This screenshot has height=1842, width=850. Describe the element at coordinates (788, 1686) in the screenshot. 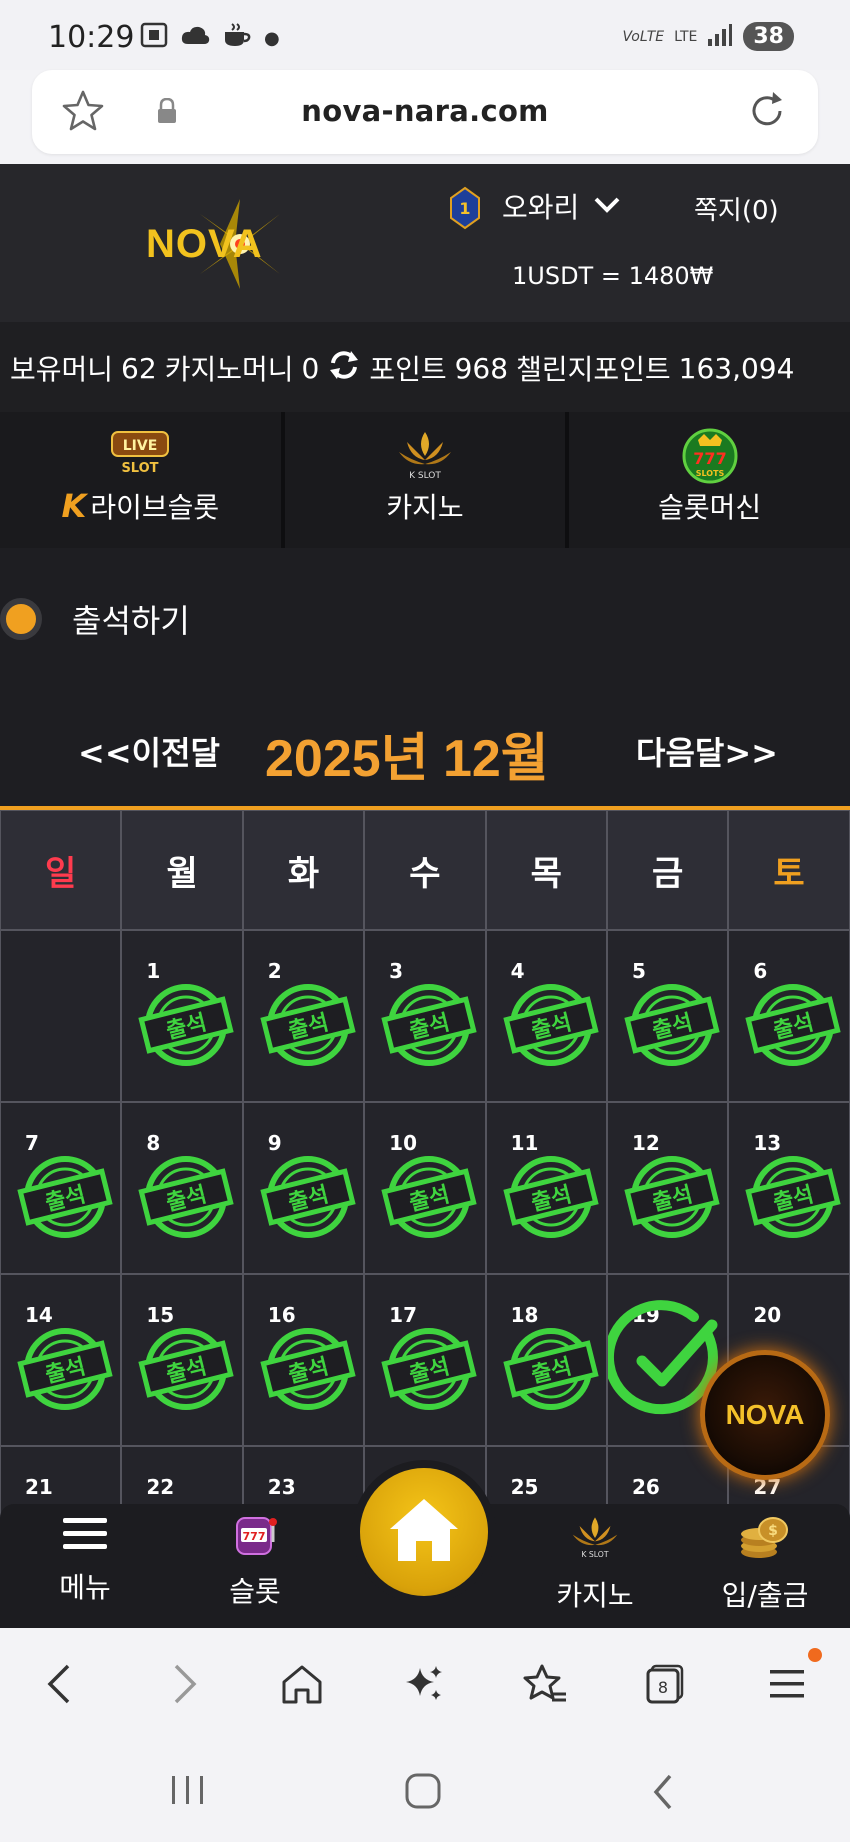

I see `browser-menu-icon` at that location.